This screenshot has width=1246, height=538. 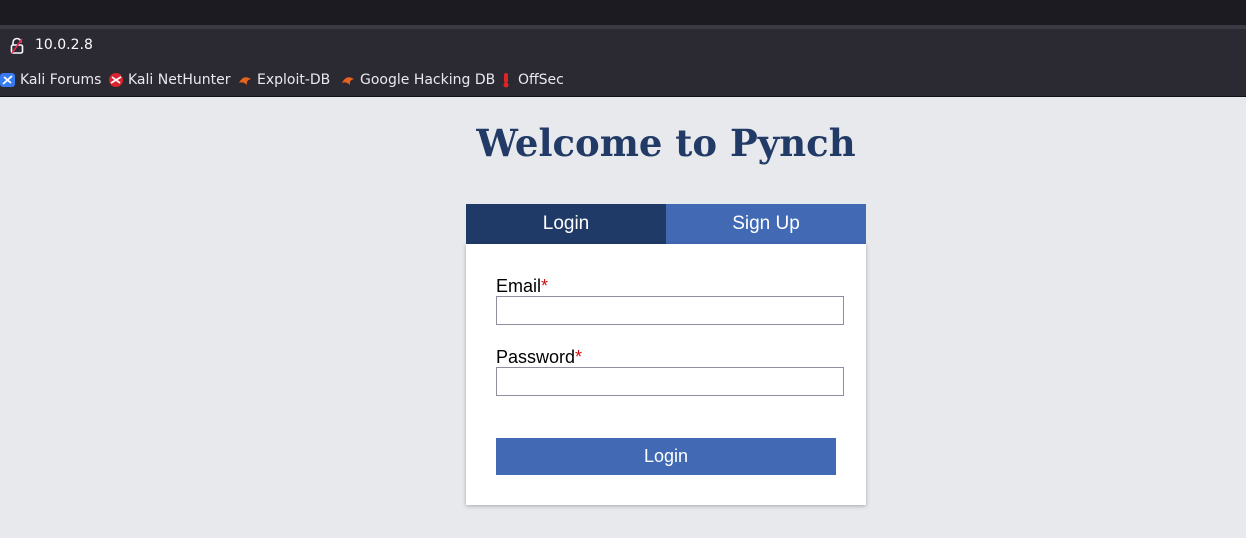 I want to click on kali-nethunter-icon, so click(x=116, y=80).